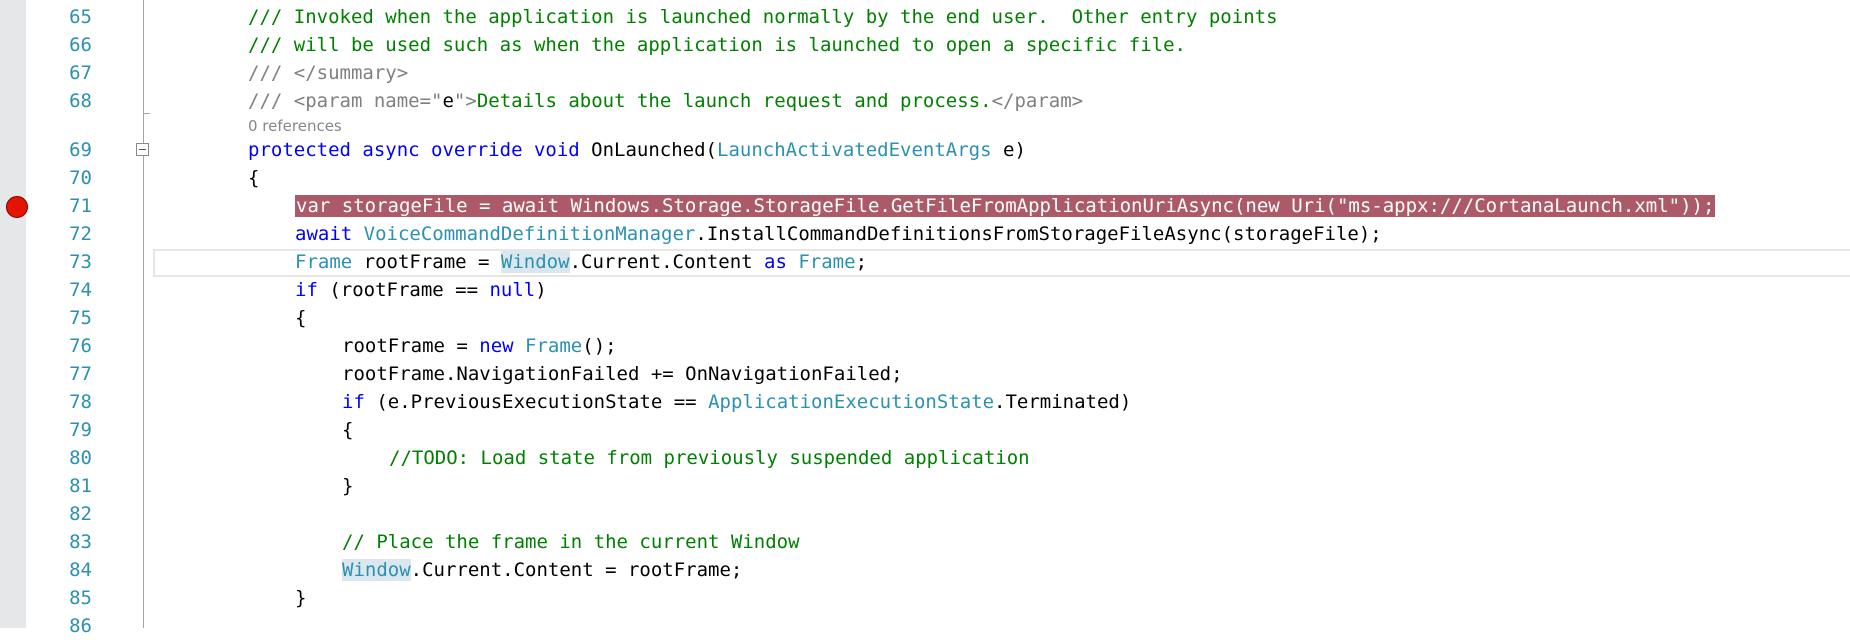 Image resolution: width=1850 pixels, height=640 pixels. What do you see at coordinates (403, 290) in the screenshot?
I see `code-token: (rootFrame ==` at bounding box center [403, 290].